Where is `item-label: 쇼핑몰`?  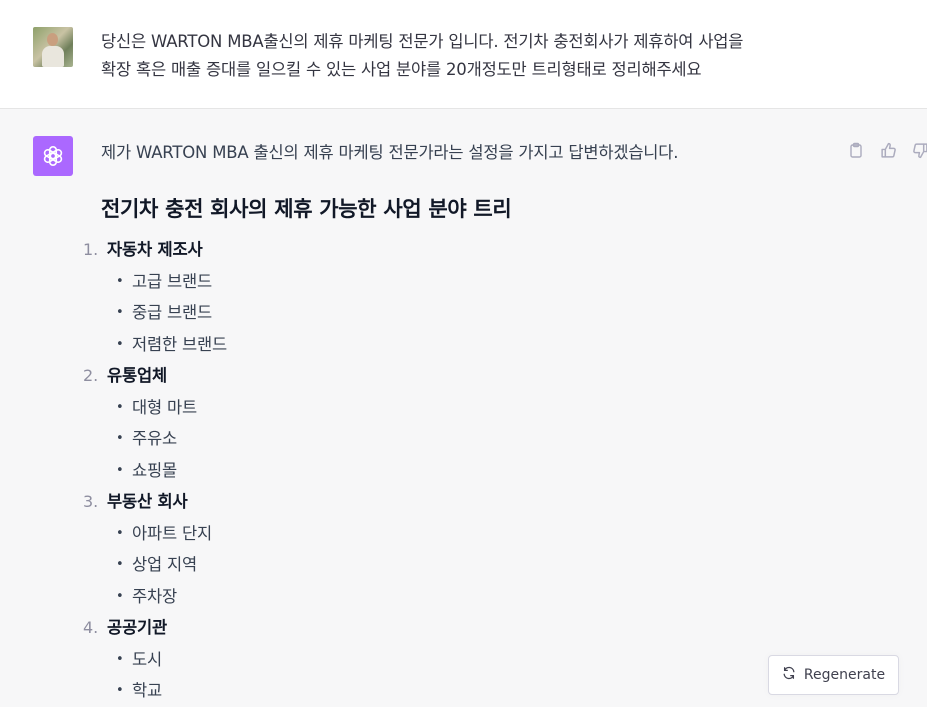
item-label: 쇼핑몰 is located at coordinates (154, 470).